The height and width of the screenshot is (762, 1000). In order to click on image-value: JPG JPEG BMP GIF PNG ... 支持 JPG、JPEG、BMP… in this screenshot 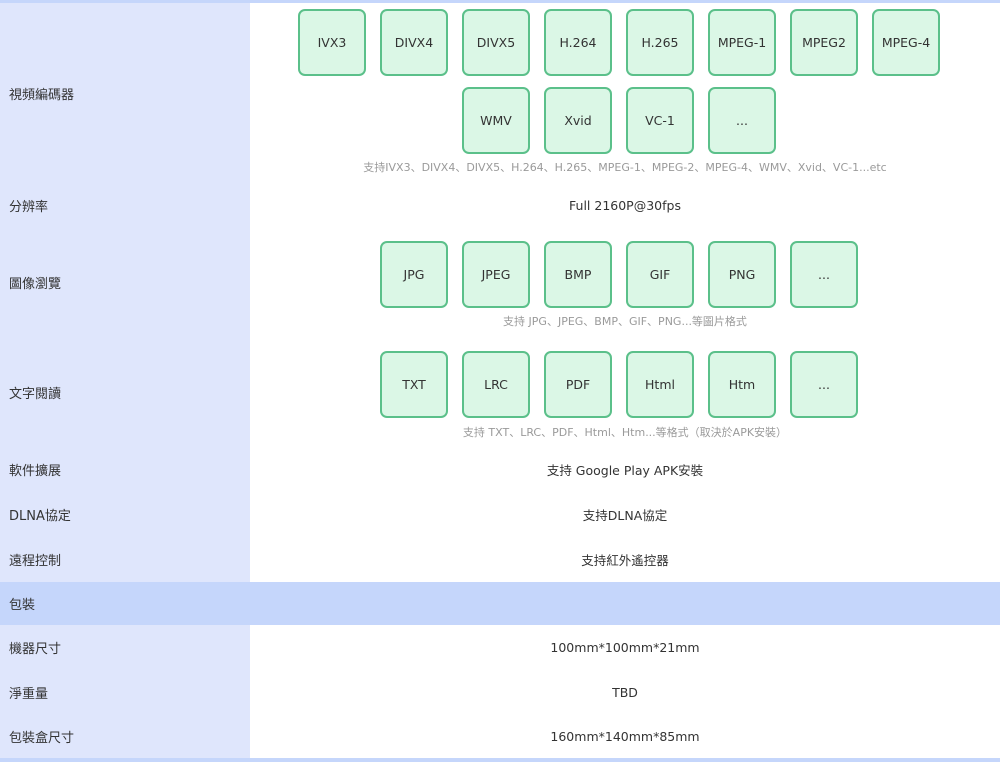, I will do `click(625, 282)`.